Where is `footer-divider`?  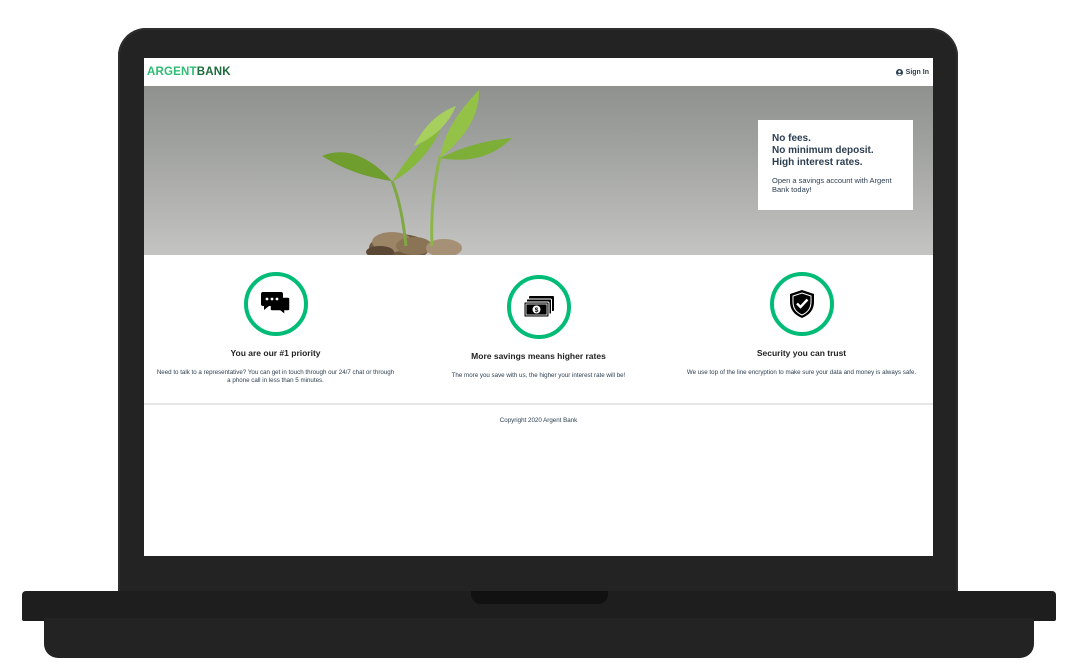 footer-divider is located at coordinates (538, 404).